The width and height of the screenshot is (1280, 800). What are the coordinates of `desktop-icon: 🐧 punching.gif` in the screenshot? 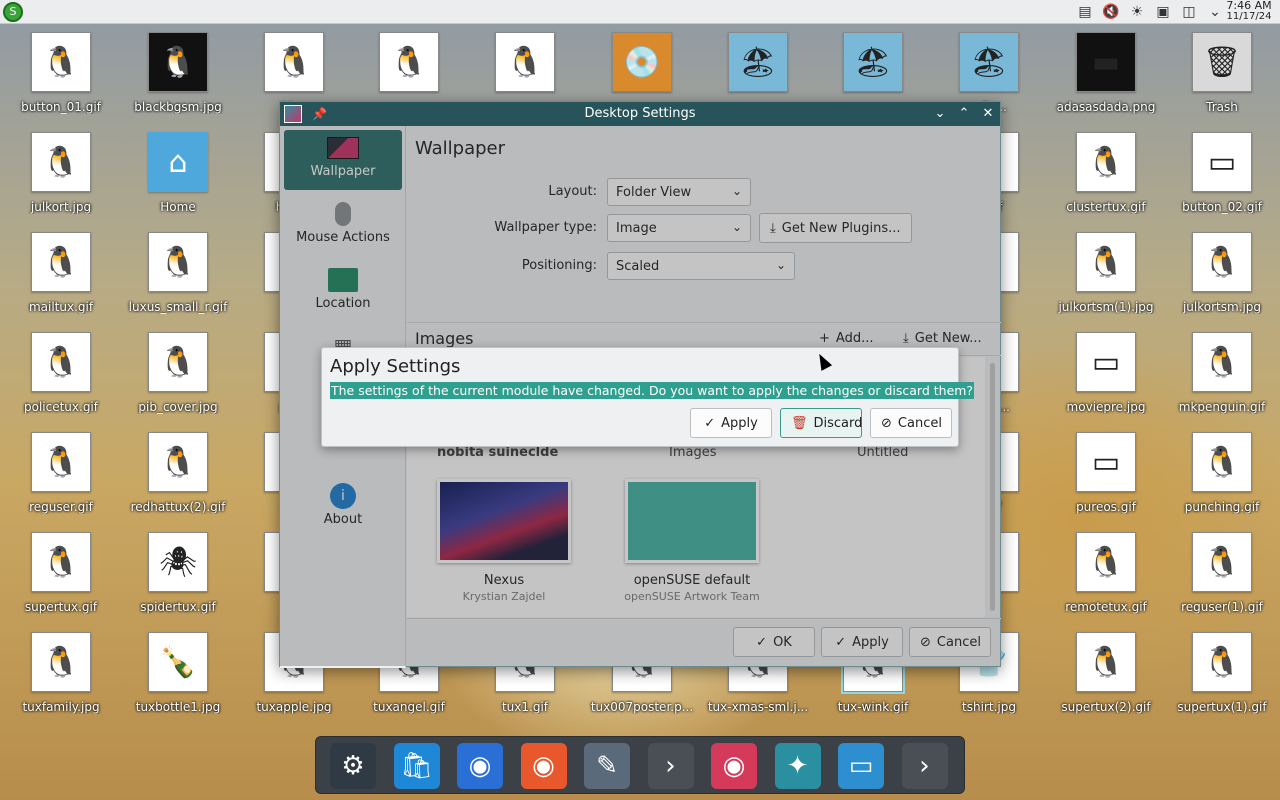 It's located at (1222, 480).